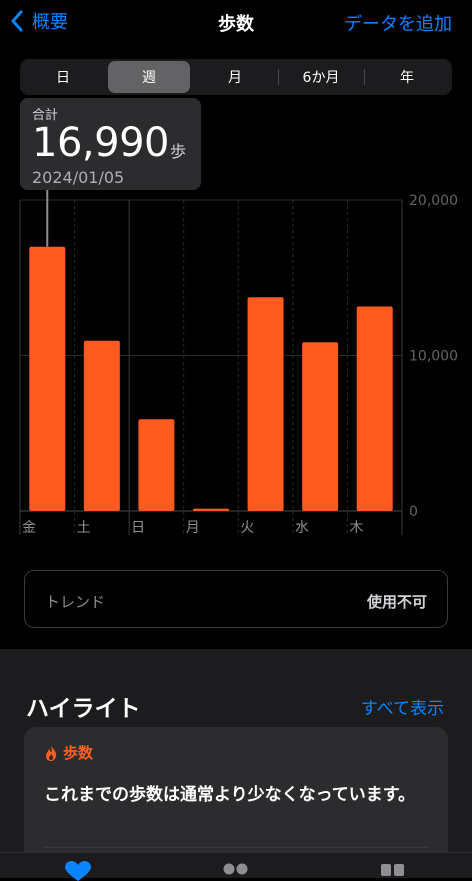 This screenshot has width=472, height=881. What do you see at coordinates (78, 177) in the screenshot?
I see `tooltip-date: 2024/01/05` at bounding box center [78, 177].